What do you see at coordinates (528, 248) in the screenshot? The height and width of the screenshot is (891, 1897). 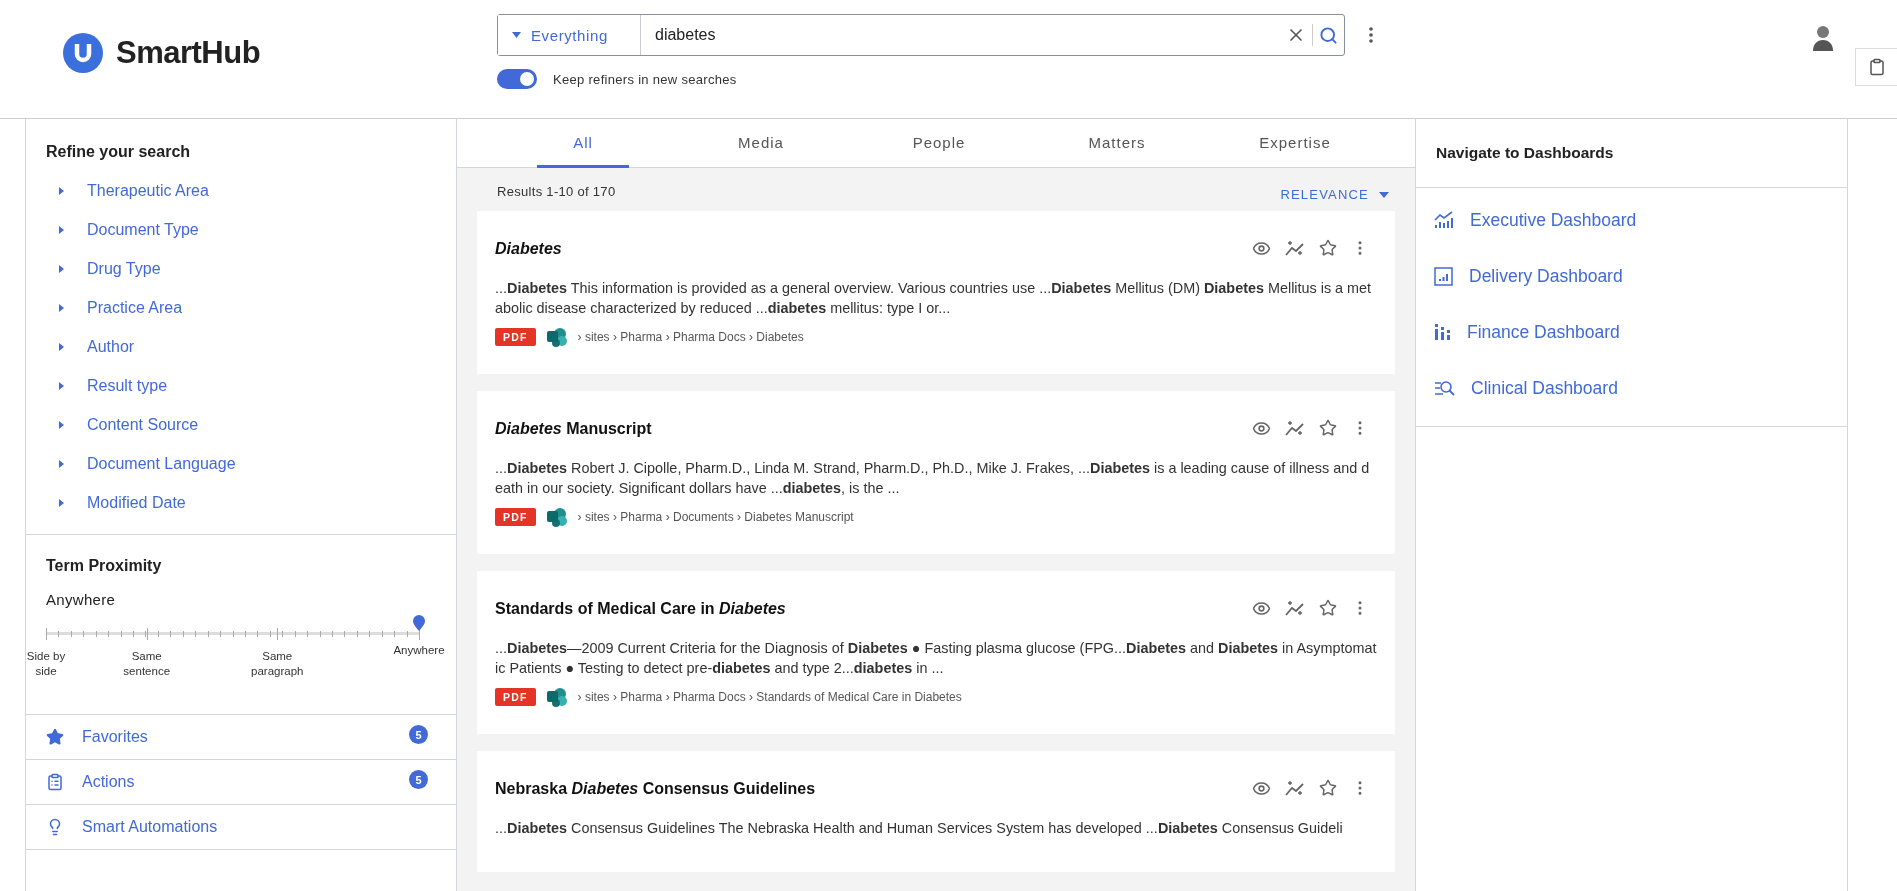 I see `result-title: Diabetes` at bounding box center [528, 248].